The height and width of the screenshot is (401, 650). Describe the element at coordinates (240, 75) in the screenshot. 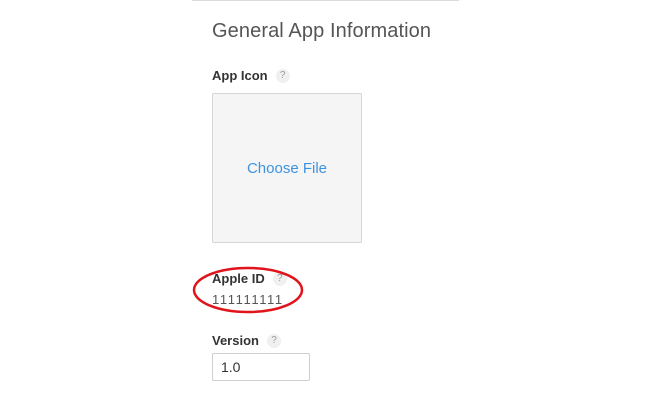

I see `app-icon-label: App Icon` at that location.